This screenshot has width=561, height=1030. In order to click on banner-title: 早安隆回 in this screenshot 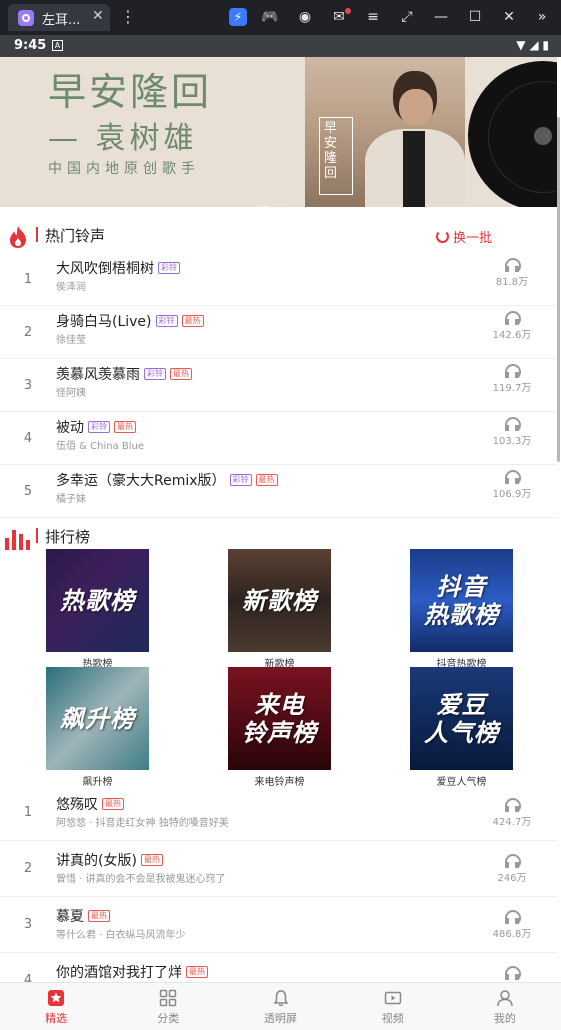, I will do `click(130, 92)`.